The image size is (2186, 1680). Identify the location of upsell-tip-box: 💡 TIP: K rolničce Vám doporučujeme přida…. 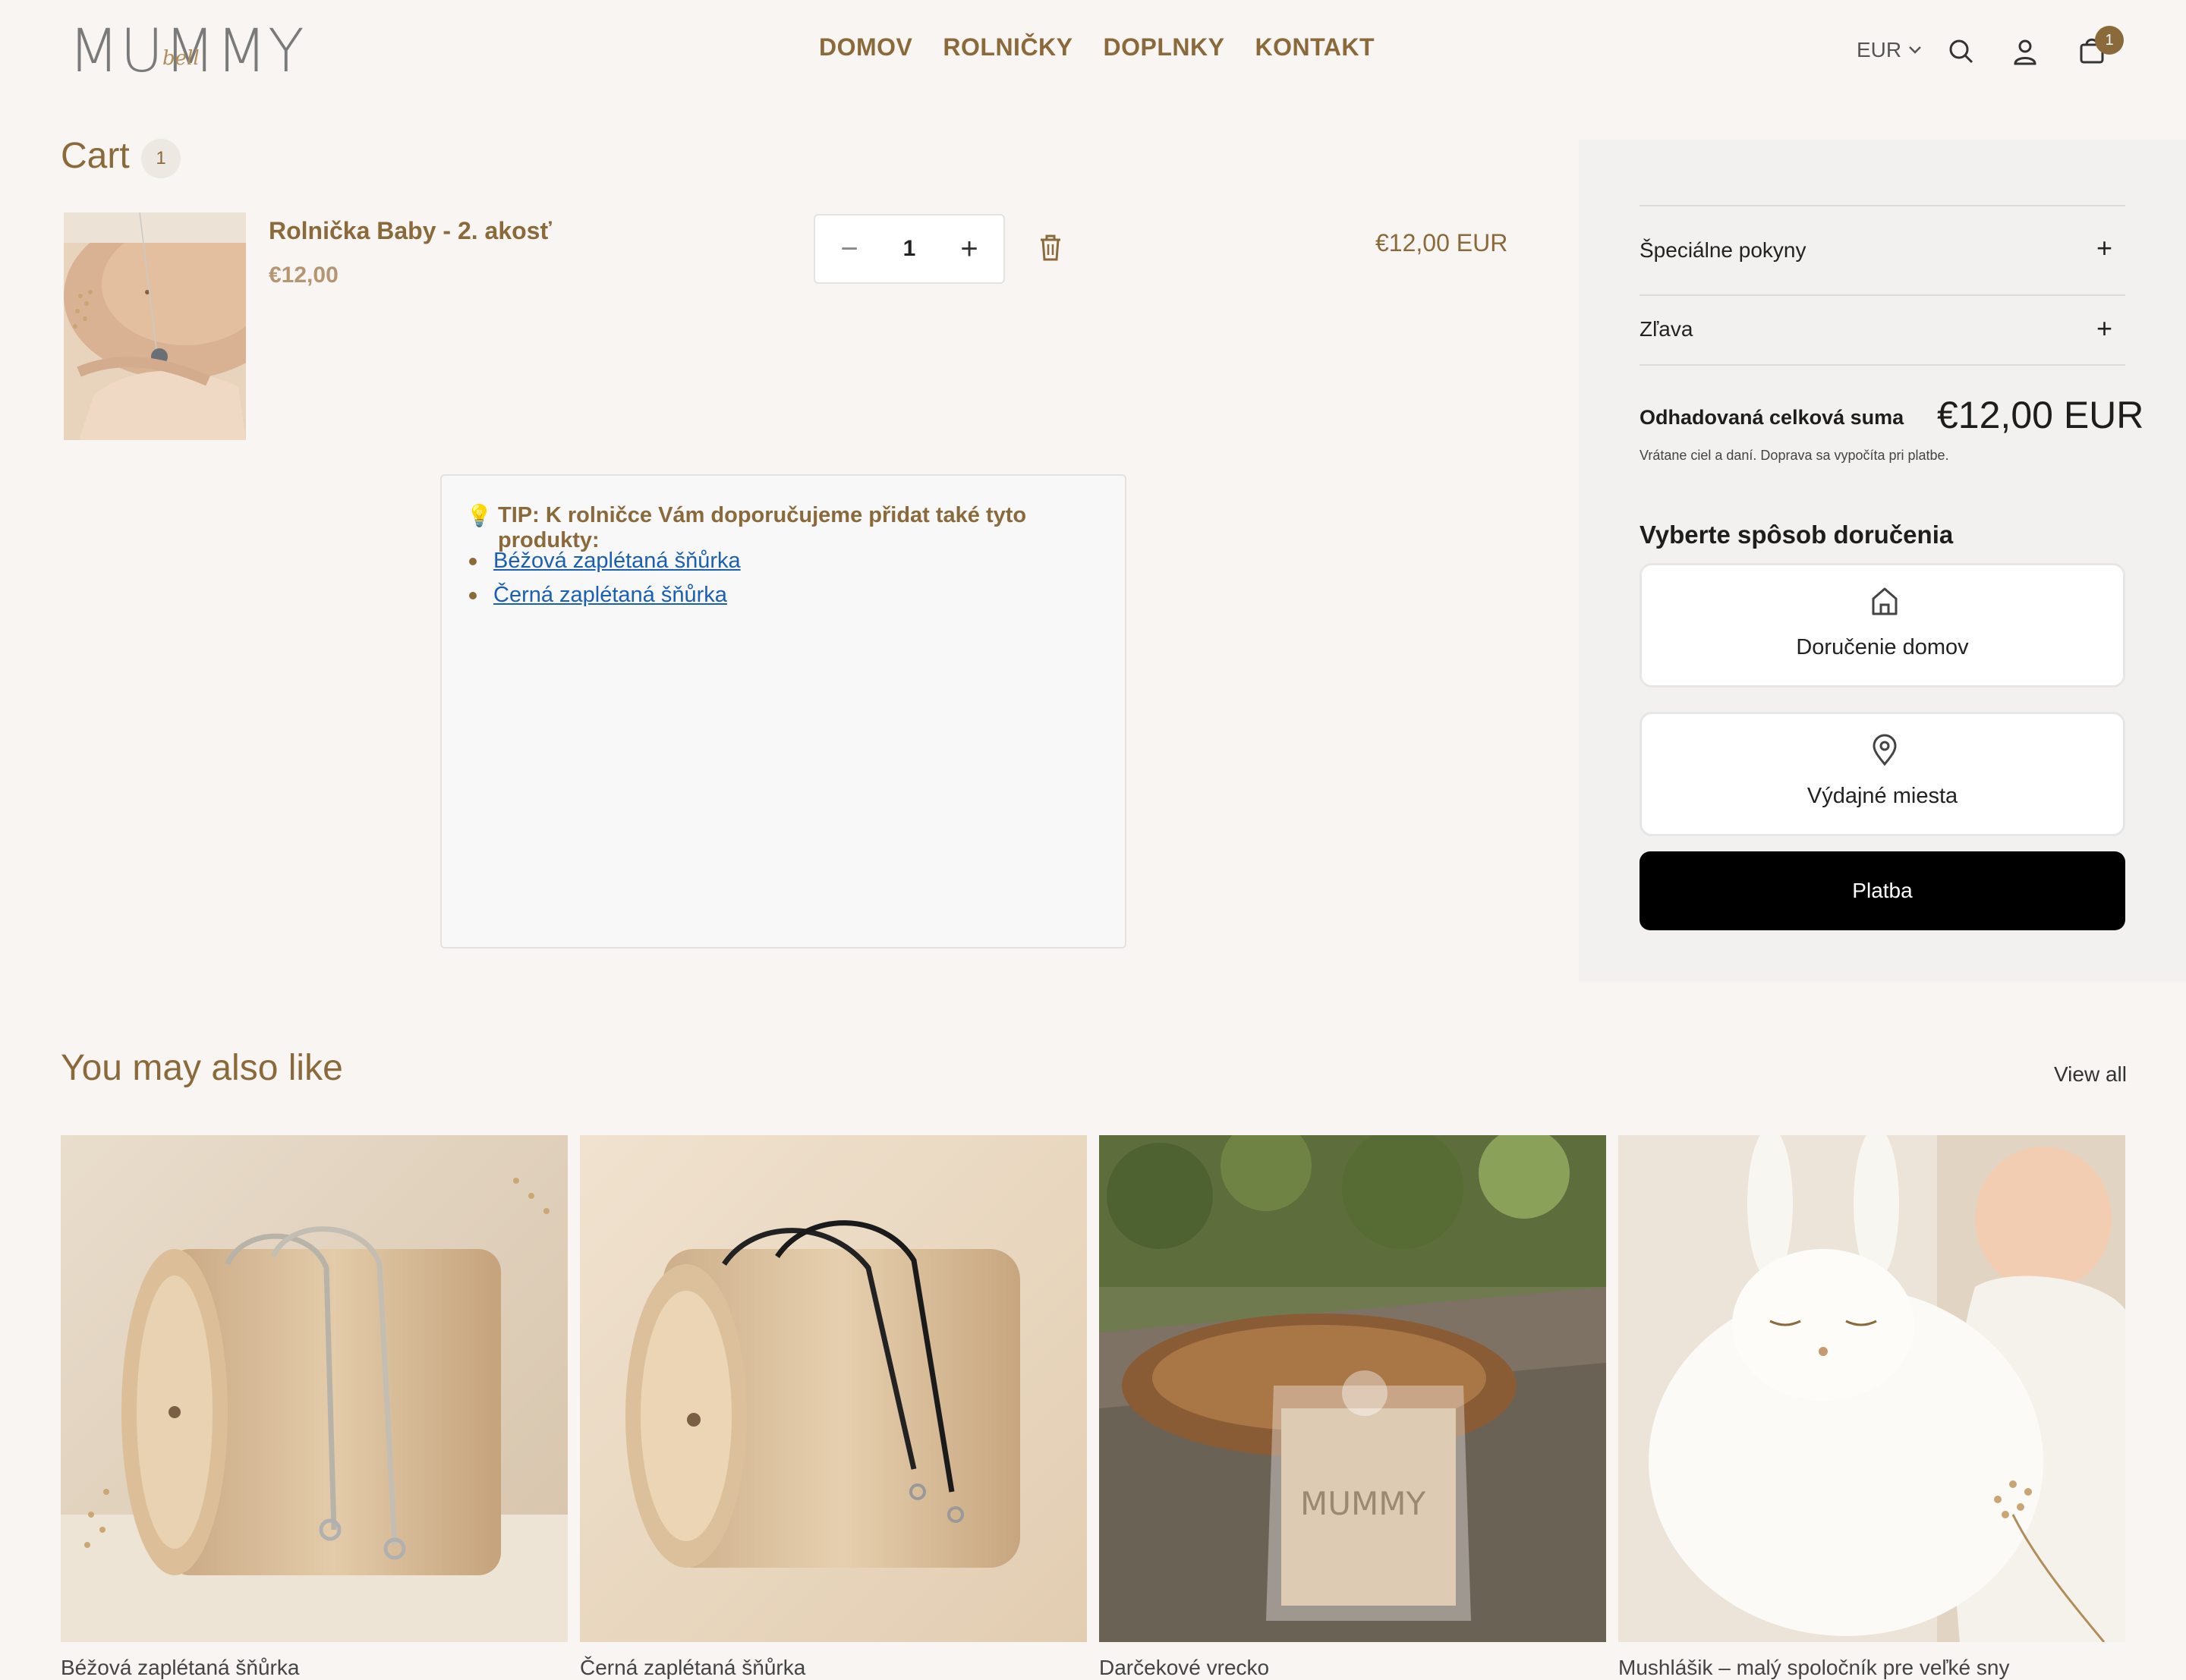
(783, 711).